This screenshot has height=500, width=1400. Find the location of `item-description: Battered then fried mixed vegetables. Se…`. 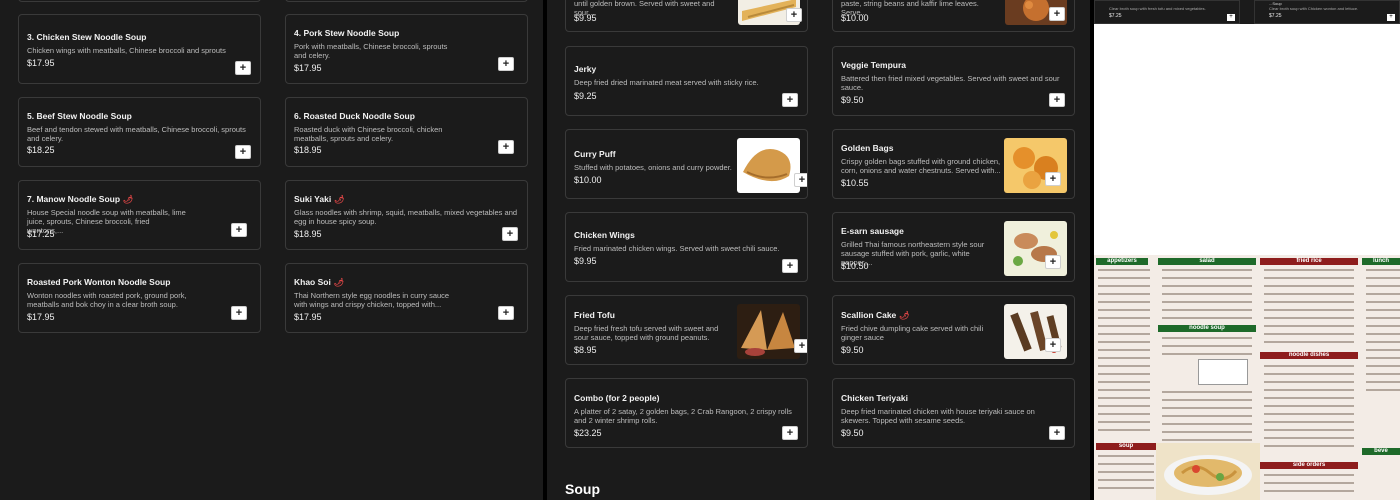

item-description: Battered then fried mixed vegetables. Se… is located at coordinates (950, 83).